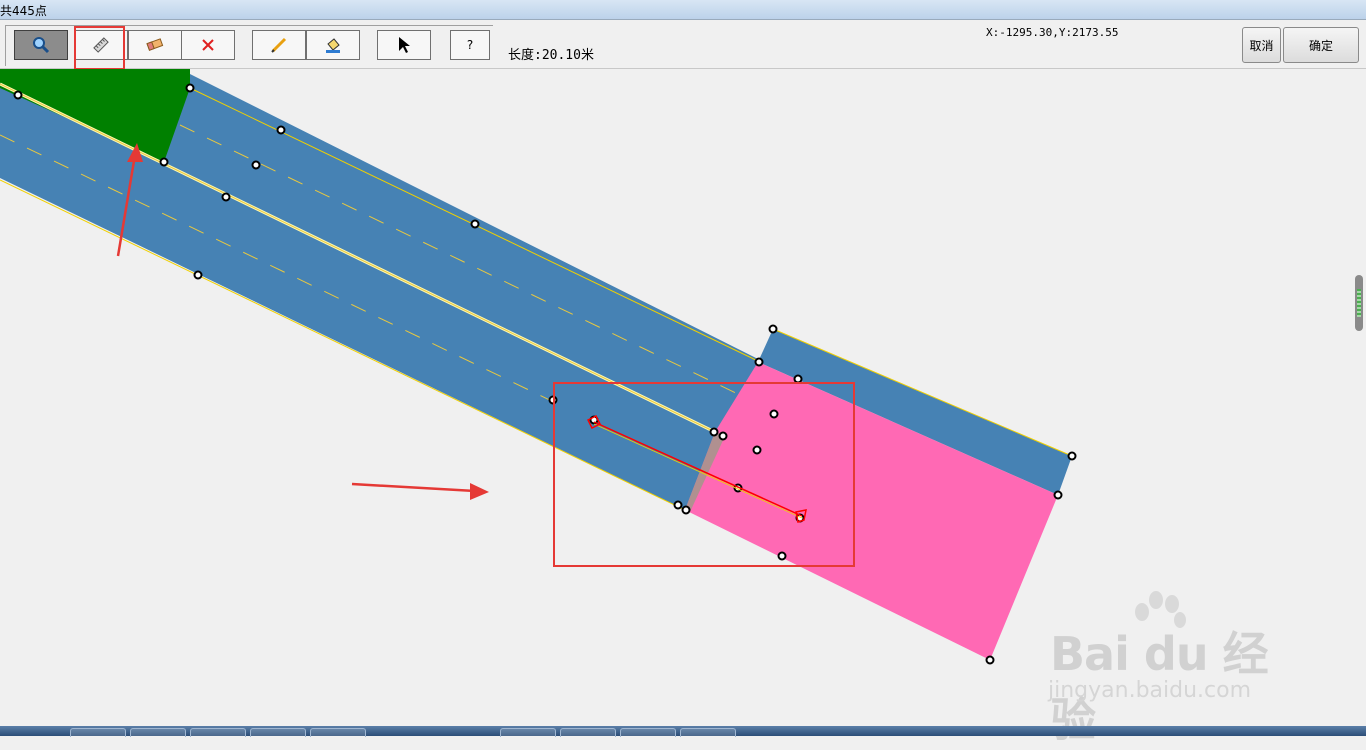 This screenshot has width=1366, height=750. What do you see at coordinates (683, 10) in the screenshot?
I see `title-bar: 共445点` at bounding box center [683, 10].